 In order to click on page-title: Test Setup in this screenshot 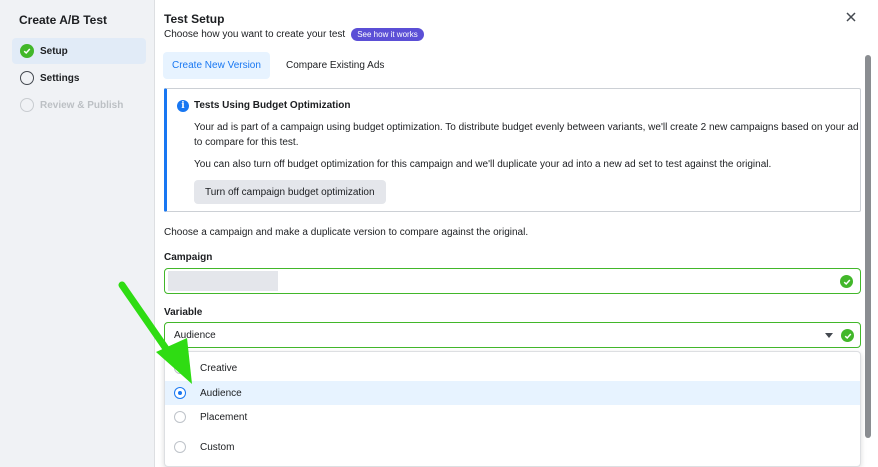, I will do `click(194, 19)`.